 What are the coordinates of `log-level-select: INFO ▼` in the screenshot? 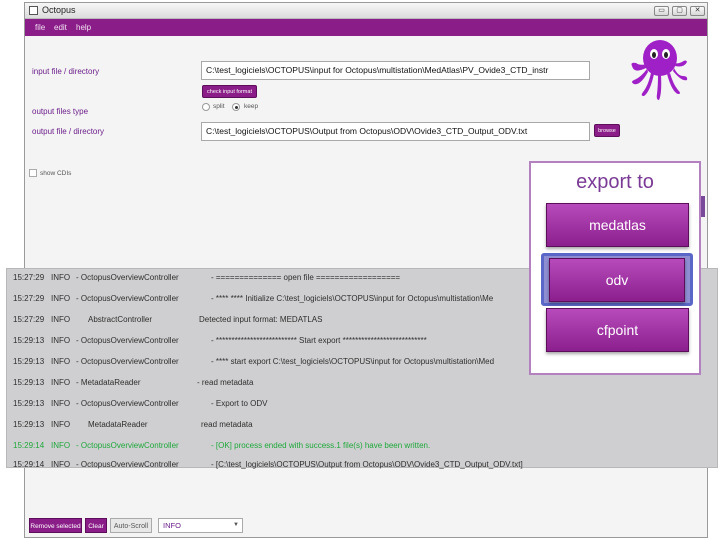 It's located at (200, 525).